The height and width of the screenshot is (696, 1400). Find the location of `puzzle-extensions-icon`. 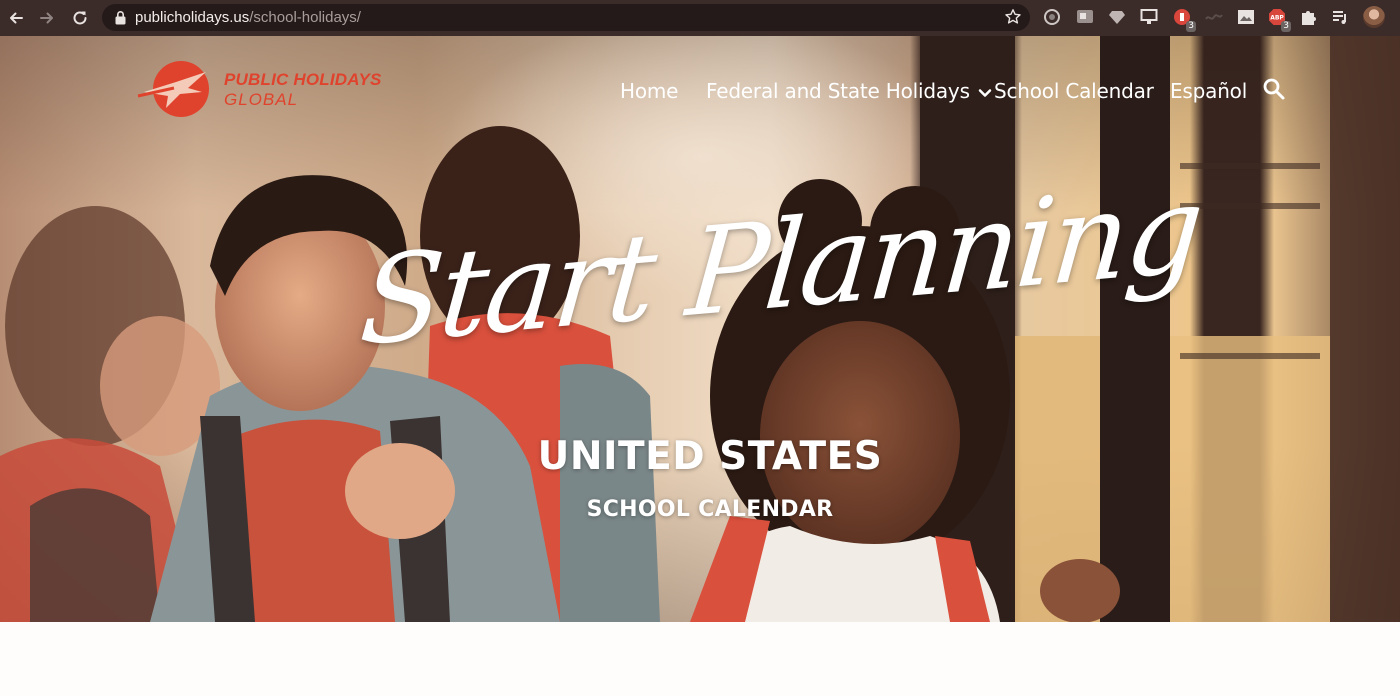

puzzle-extensions-icon is located at coordinates (1308, 17).